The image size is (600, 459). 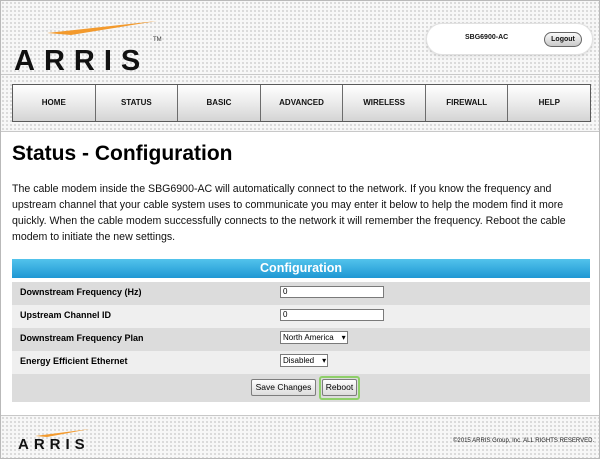 What do you see at coordinates (54, 444) in the screenshot?
I see `footer-logo-text: ARRIS` at bounding box center [54, 444].